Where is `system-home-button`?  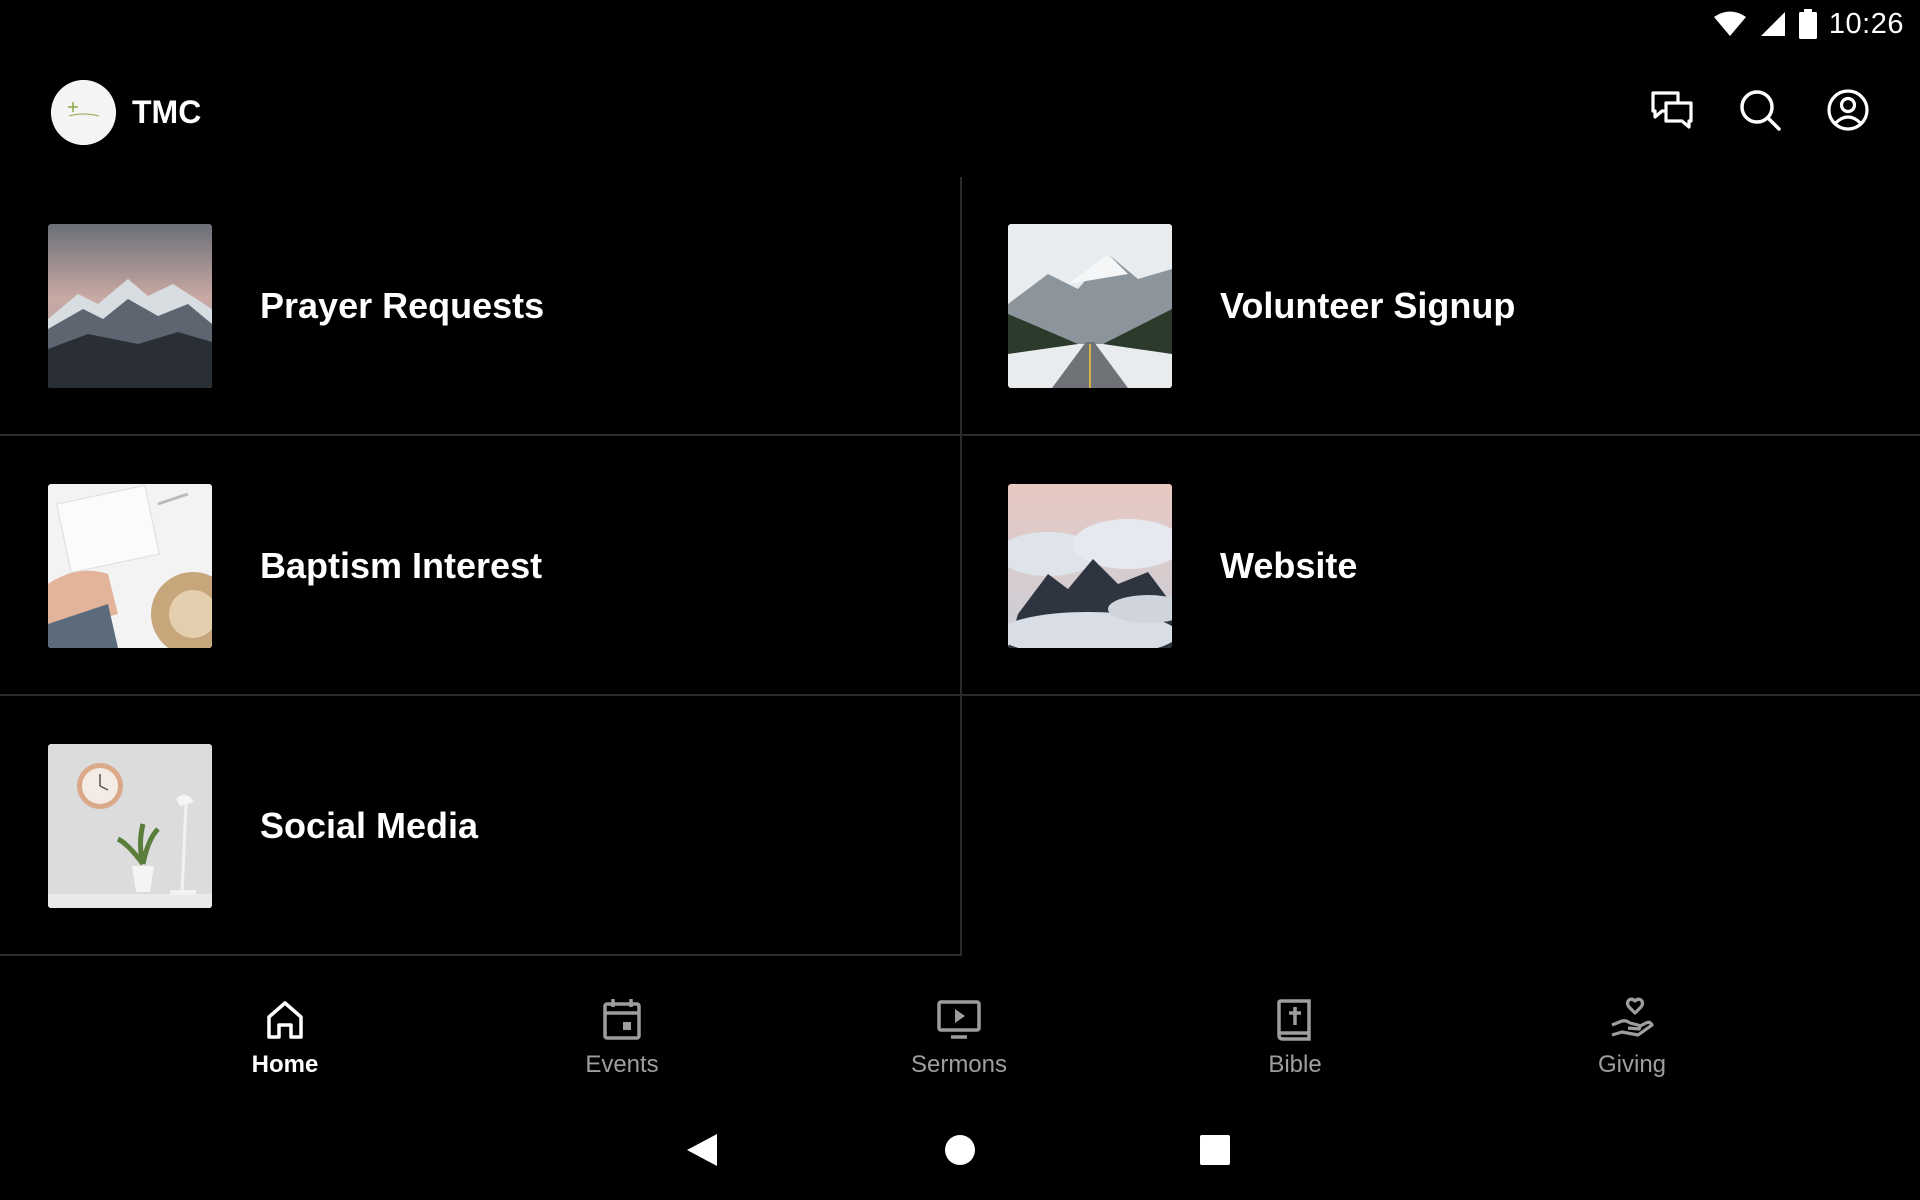
system-home-button is located at coordinates (960, 1152).